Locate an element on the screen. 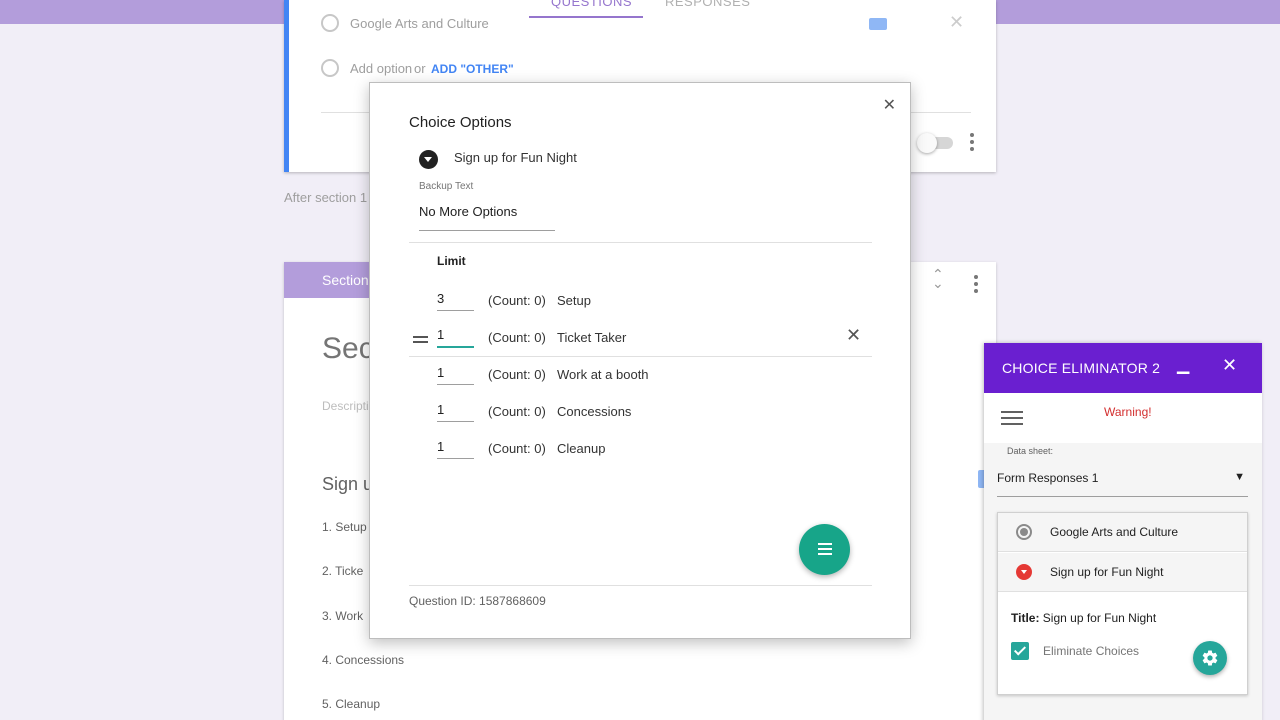  choice-row: (Count: 0) Work at a booth is located at coordinates (640, 376).